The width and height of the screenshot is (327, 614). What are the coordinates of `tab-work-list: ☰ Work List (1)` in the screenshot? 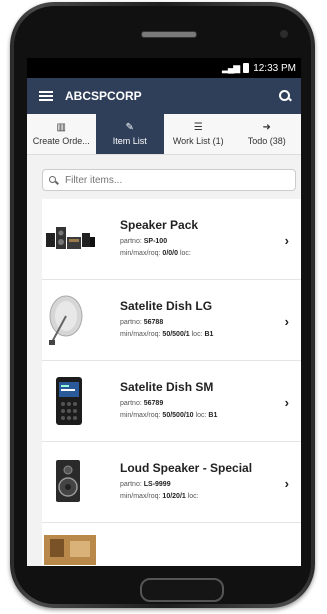 It's located at (198, 134).